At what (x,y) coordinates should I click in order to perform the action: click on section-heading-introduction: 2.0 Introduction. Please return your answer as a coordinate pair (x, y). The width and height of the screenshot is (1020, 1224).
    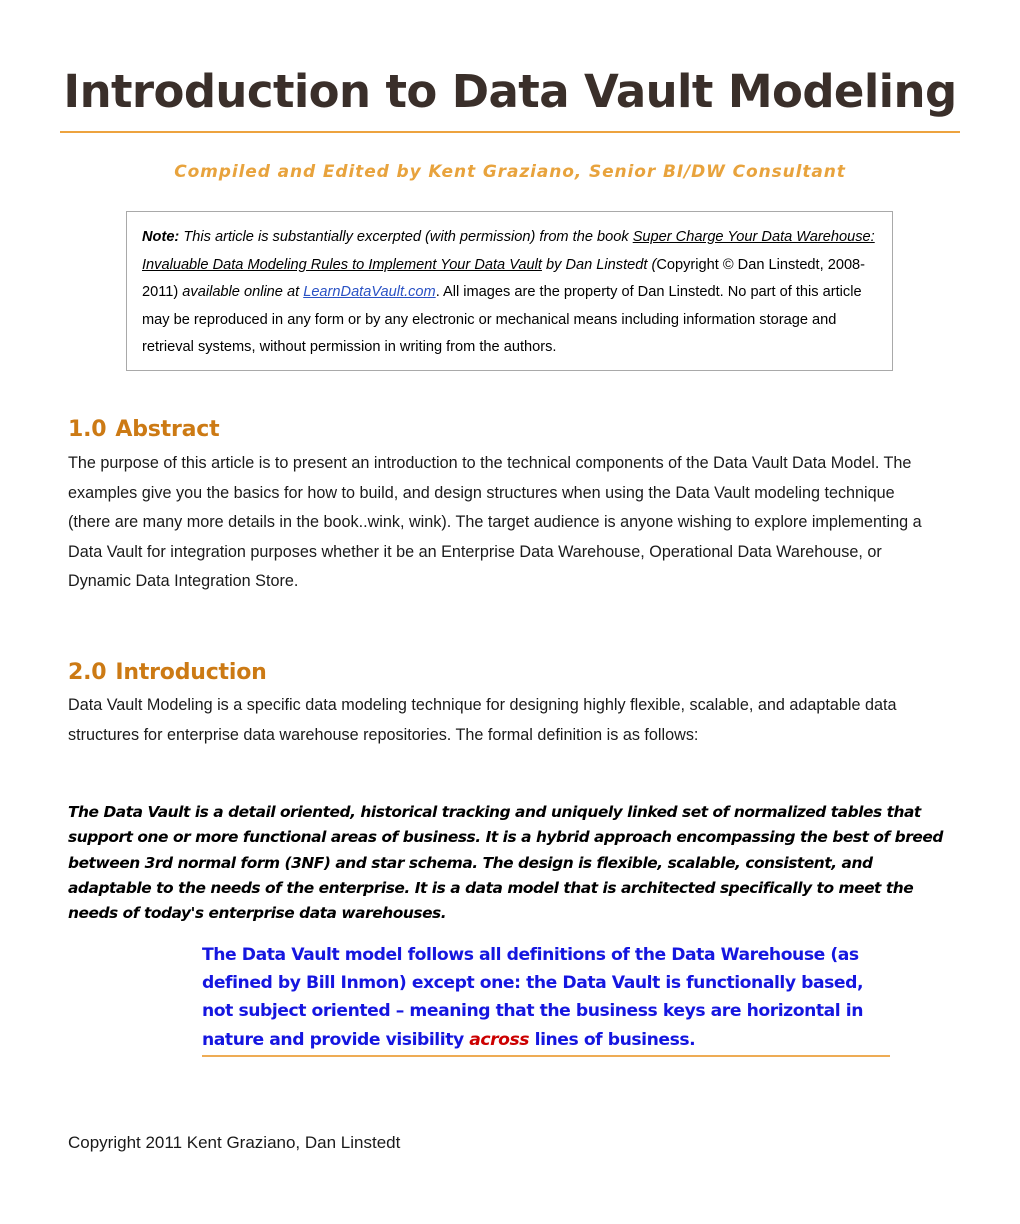
    Looking at the image, I should click on (167, 673).